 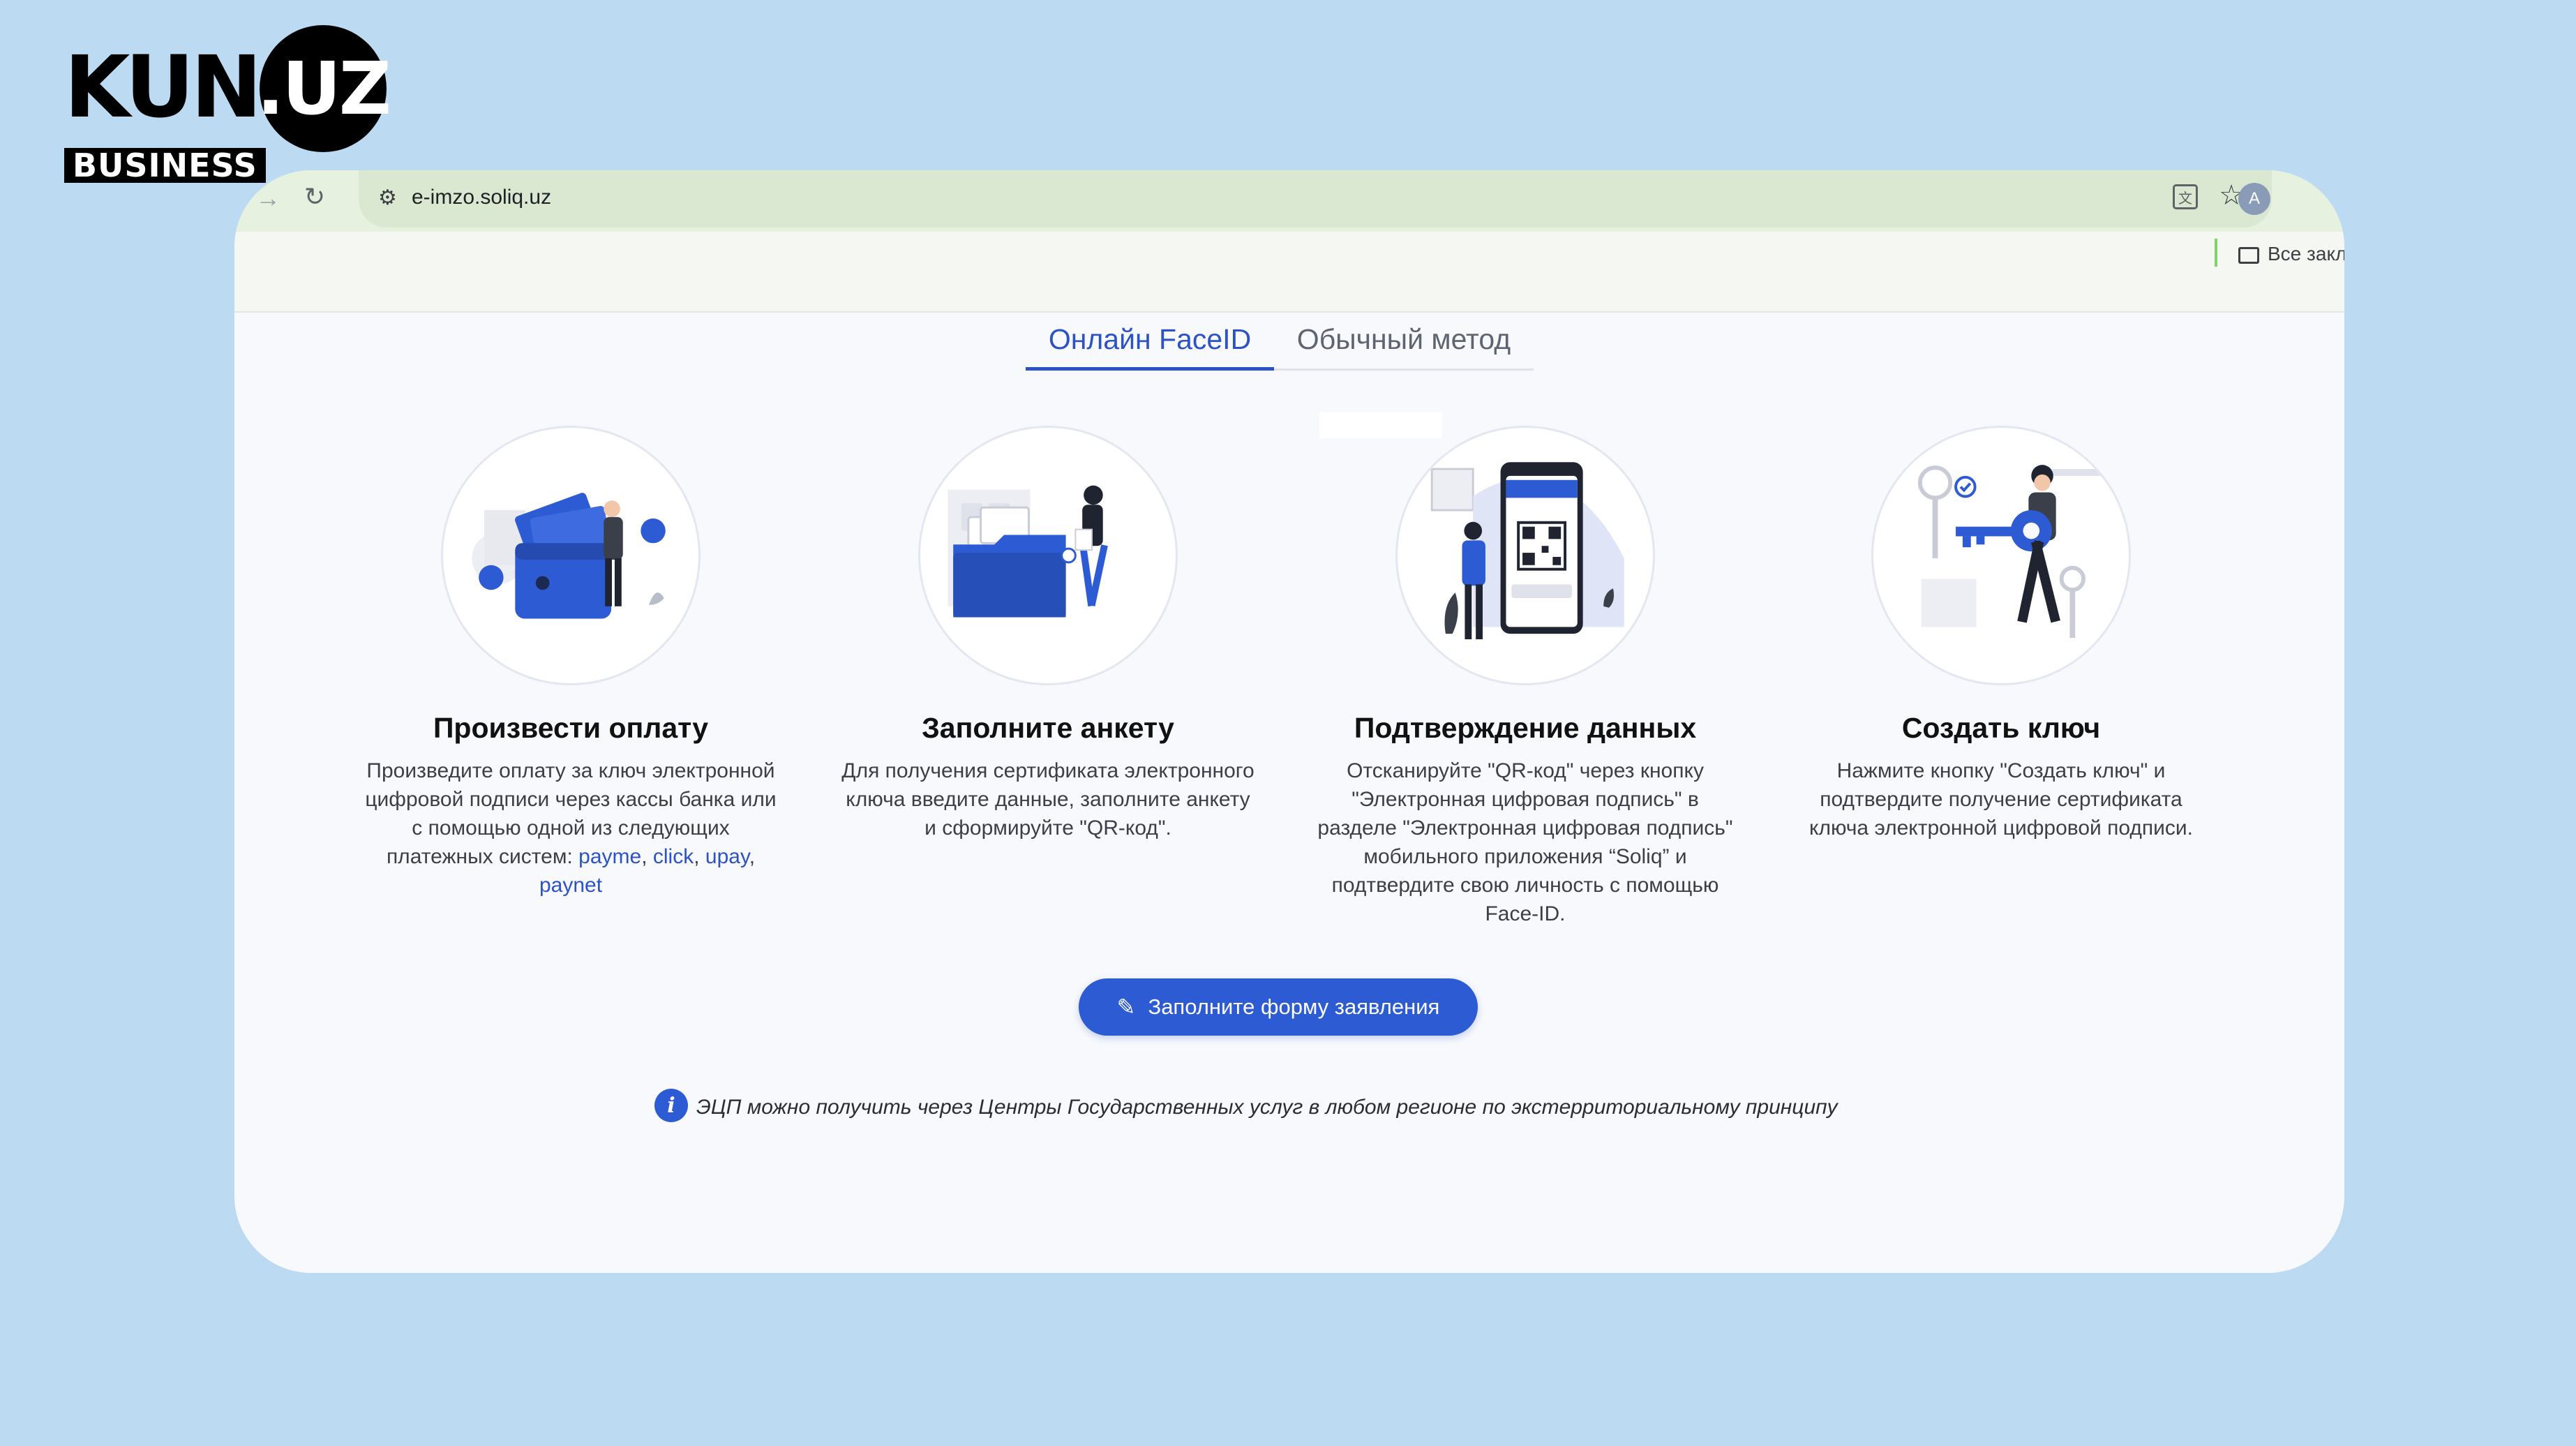 What do you see at coordinates (1525, 555) in the screenshot?
I see `qr-phone-illustration-icon` at bounding box center [1525, 555].